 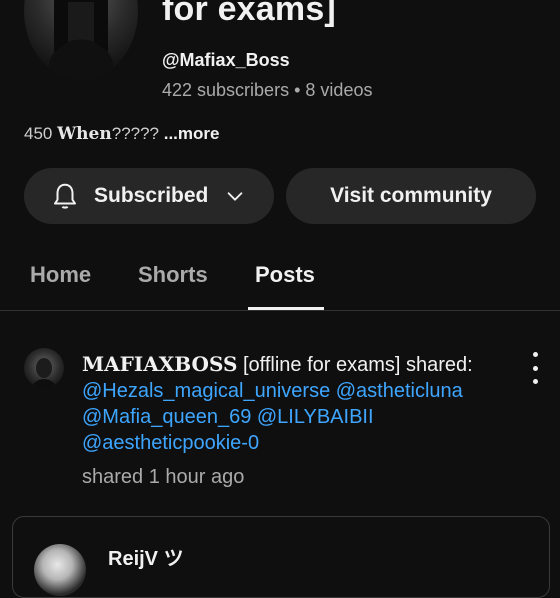 What do you see at coordinates (226, 90) in the screenshot?
I see `subscriber-count: 422 subscribers` at bounding box center [226, 90].